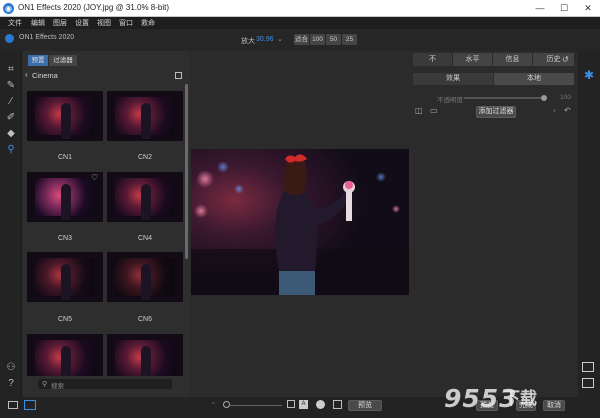 This screenshot has width=600, height=418. I want to click on preset-thumb-cn2, so click(145, 116).